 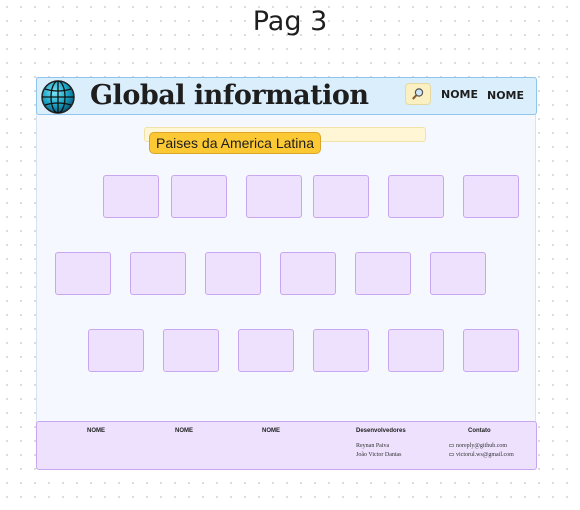 I want to click on footer-column-1: NOME, so click(x=96, y=431).